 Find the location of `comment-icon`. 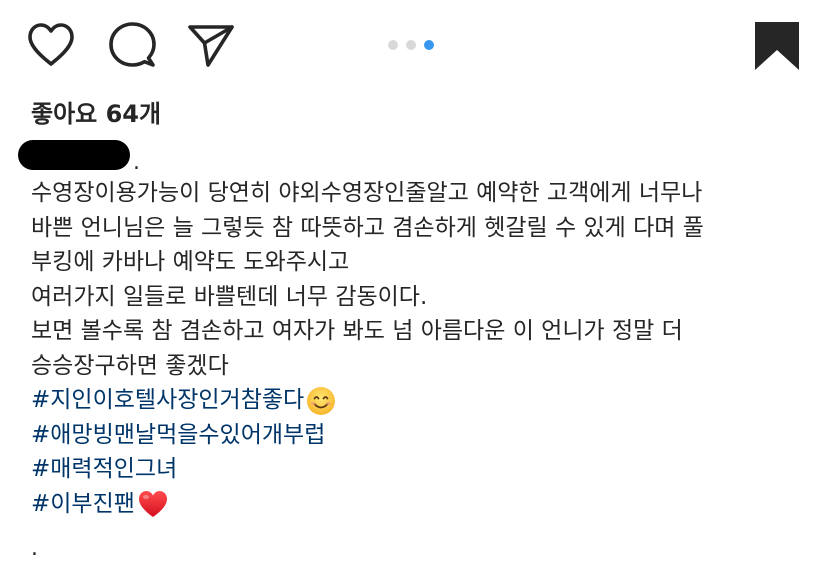

comment-icon is located at coordinates (132, 45).